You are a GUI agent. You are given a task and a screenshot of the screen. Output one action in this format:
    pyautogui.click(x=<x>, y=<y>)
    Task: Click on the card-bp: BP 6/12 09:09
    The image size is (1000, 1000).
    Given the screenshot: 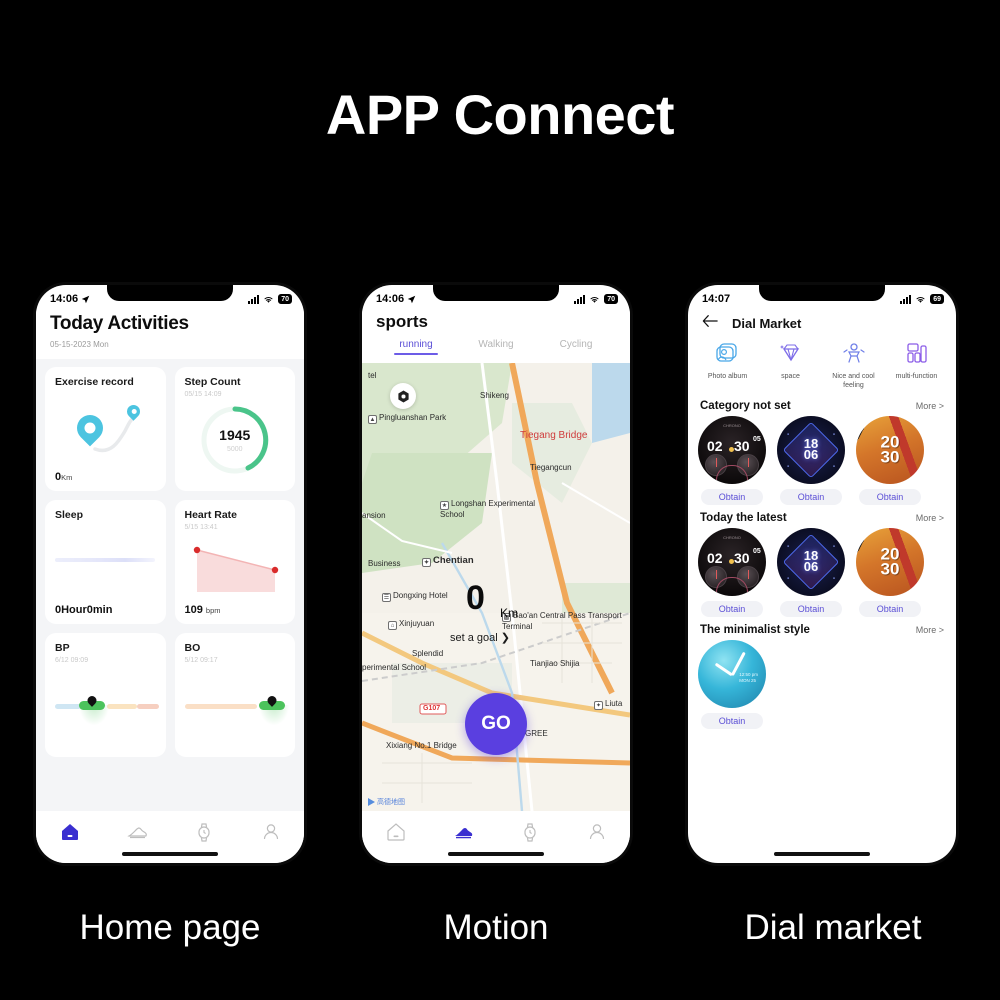 What is the action you would take?
    pyautogui.click(x=105, y=695)
    